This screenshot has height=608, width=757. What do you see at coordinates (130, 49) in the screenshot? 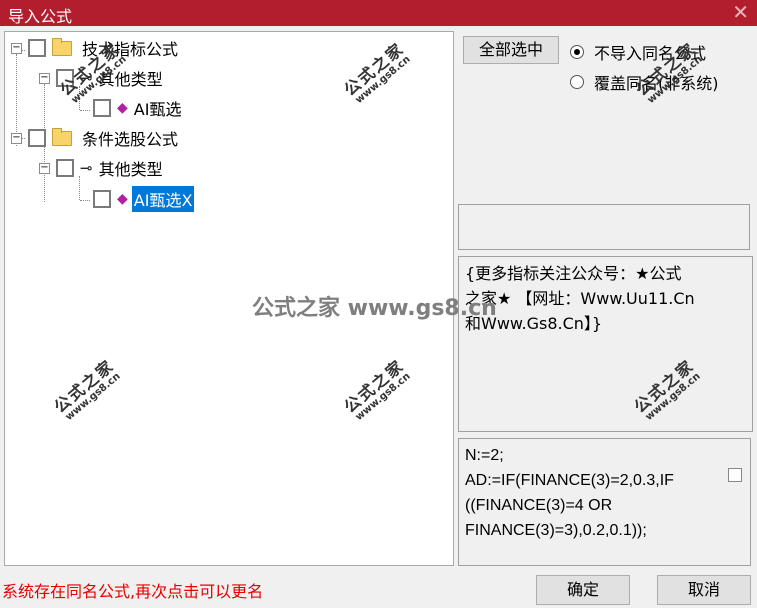
I see `node-label: 技术指标公式` at bounding box center [130, 49].